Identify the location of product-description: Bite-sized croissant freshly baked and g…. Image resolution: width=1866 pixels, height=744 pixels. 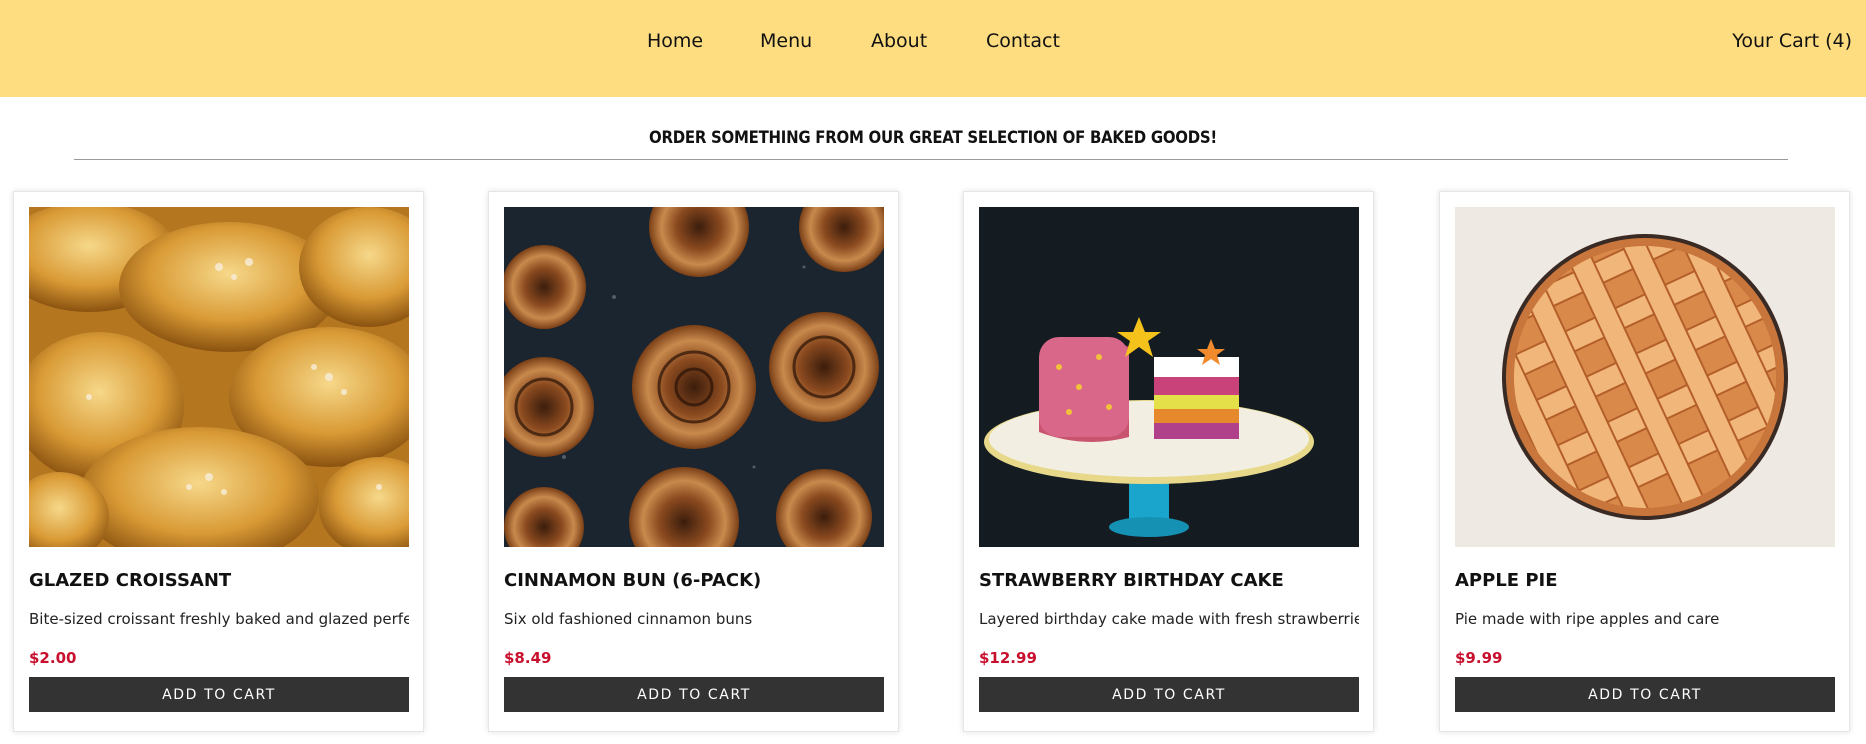
(219, 619).